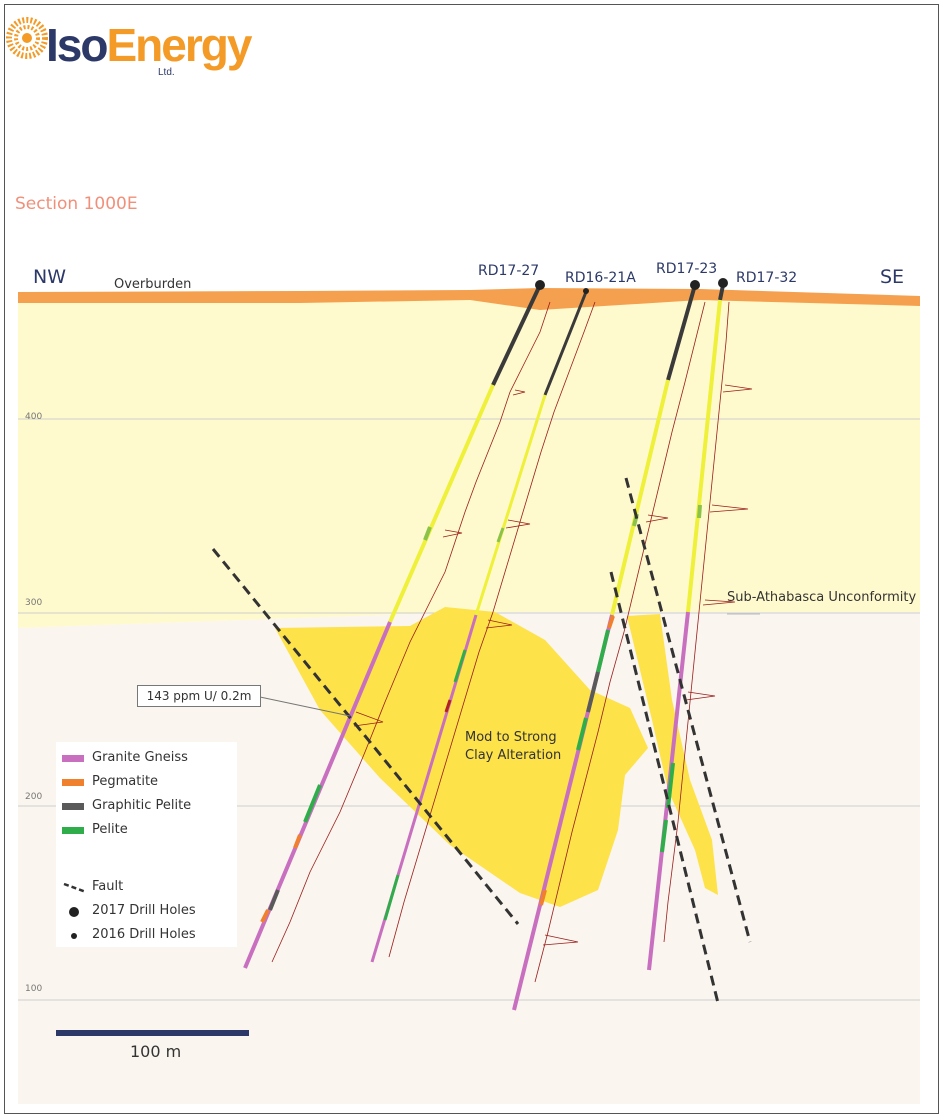 This screenshot has height=1120, width=945. I want to click on legend-label: Fault, so click(108, 886).